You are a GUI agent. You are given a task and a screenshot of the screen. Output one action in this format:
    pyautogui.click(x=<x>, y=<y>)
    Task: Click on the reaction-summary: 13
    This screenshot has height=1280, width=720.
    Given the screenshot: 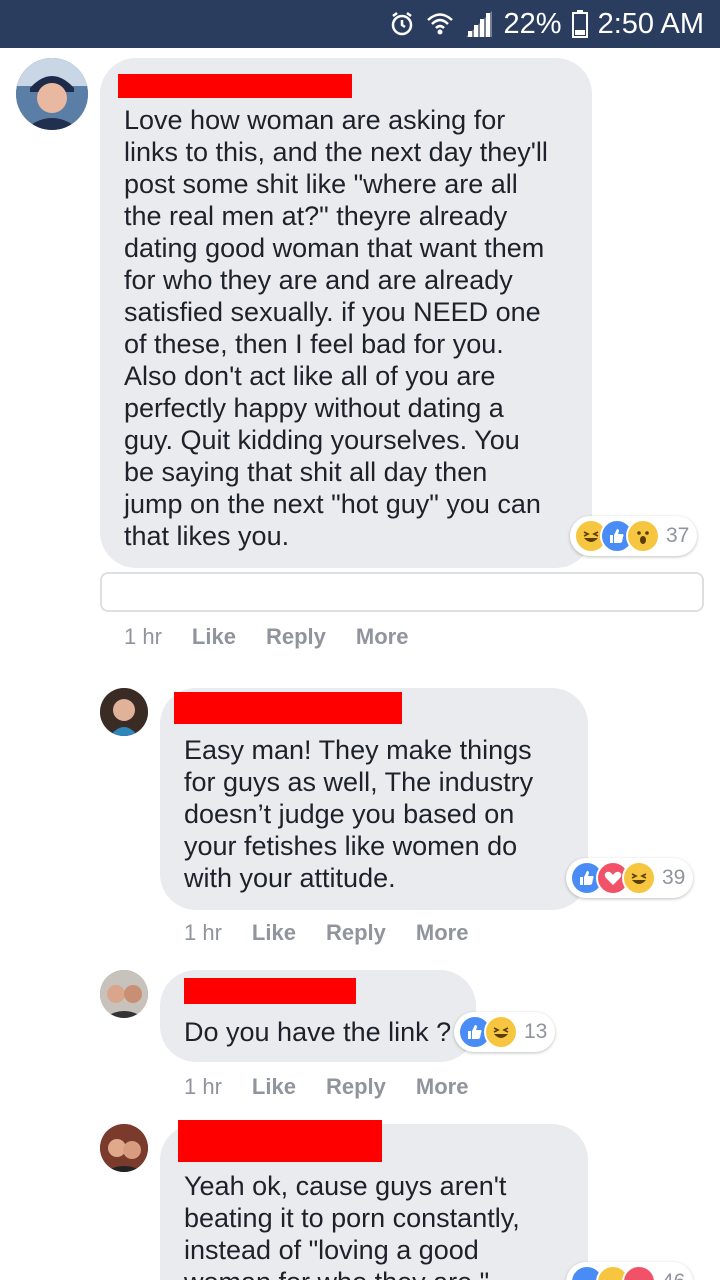 What is the action you would take?
    pyautogui.click(x=505, y=1032)
    